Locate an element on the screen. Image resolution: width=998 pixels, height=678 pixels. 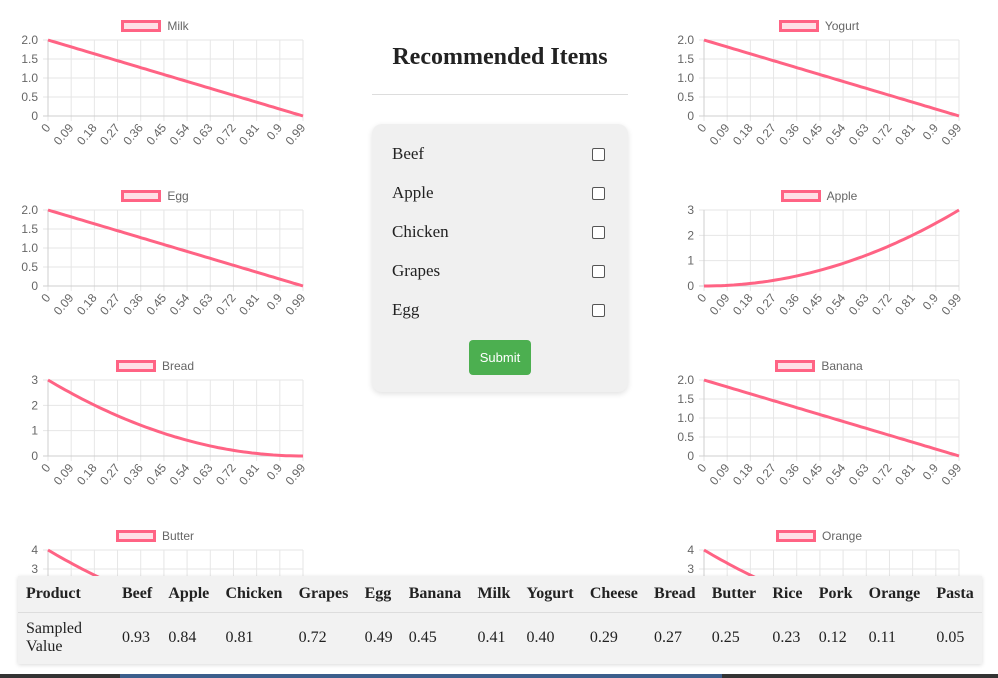
item-row-egg: Egg is located at coordinates (500, 310).